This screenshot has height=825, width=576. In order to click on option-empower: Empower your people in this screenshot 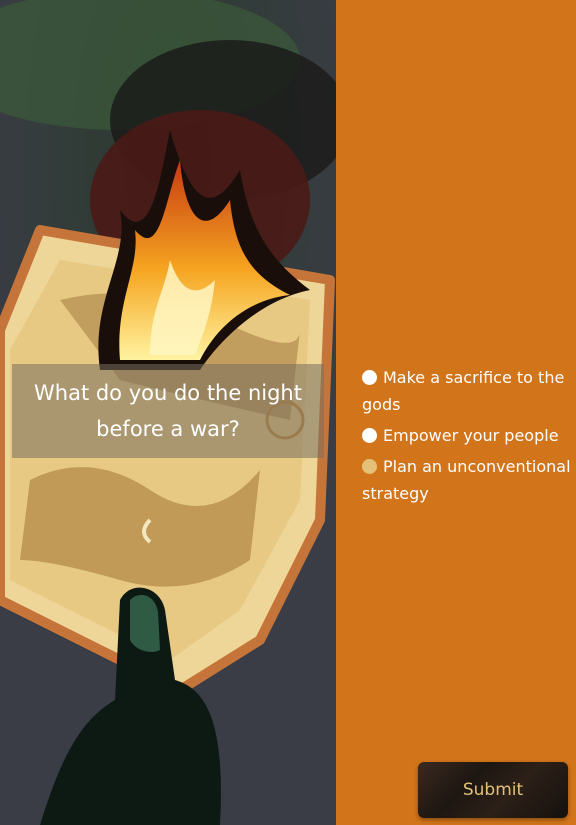, I will do `click(467, 435)`.